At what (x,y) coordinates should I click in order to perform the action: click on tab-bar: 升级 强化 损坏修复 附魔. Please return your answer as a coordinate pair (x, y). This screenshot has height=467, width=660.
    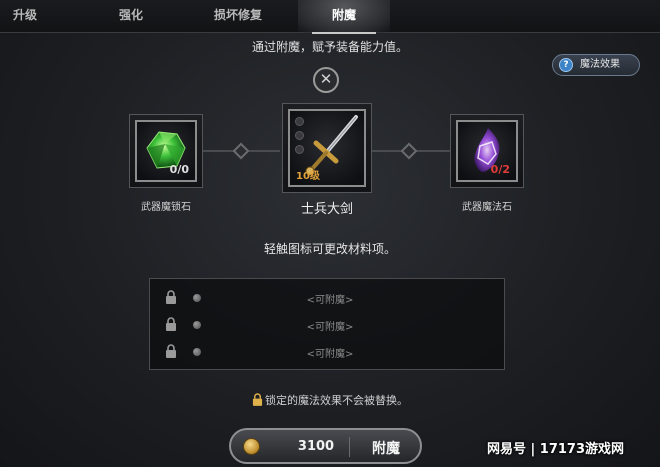
    Looking at the image, I should click on (330, 17).